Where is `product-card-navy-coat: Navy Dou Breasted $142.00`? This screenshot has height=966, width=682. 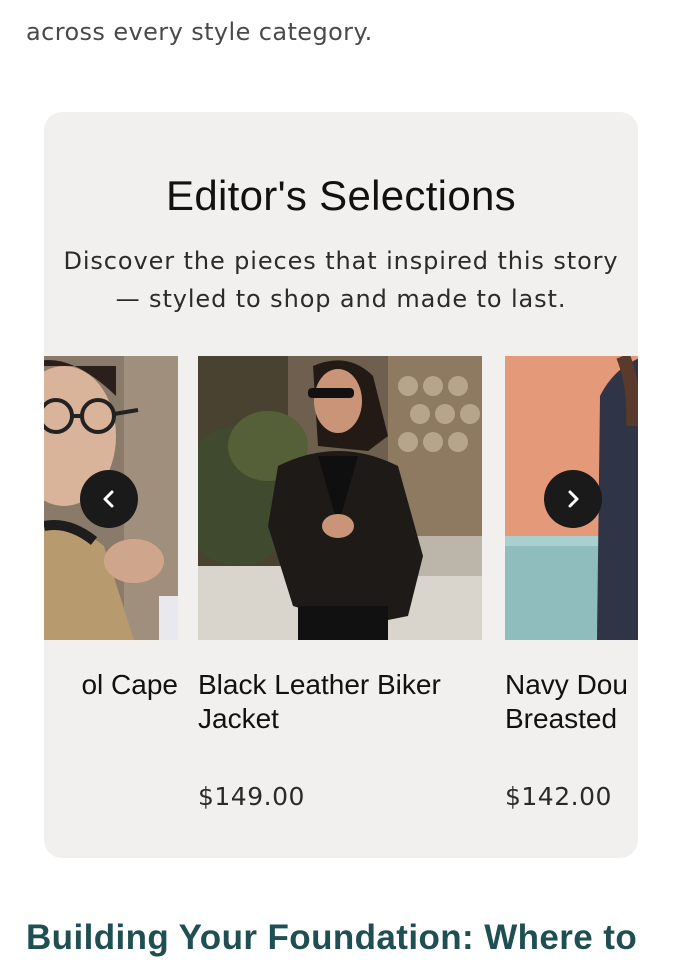 product-card-navy-coat: Navy Dou Breasted $142.00 is located at coordinates (571, 596).